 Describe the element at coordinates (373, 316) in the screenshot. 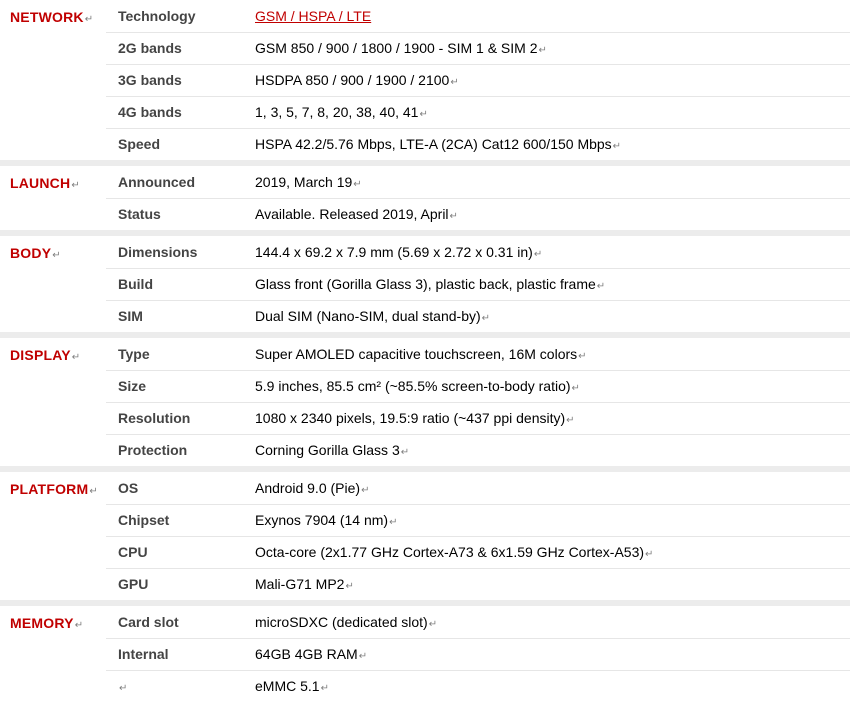

I see `spec-value: Dual SIM (Nano-SIM, dual stand-by)↵` at that location.